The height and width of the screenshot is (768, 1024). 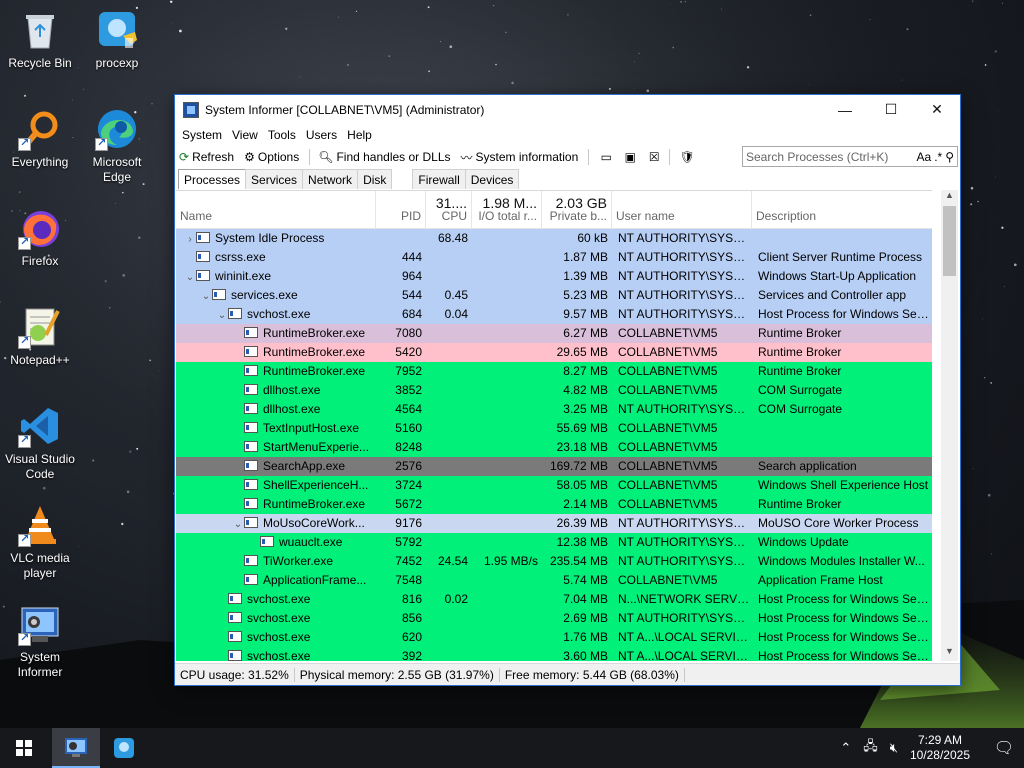 What do you see at coordinates (411, 599) in the screenshot?
I see `process-pid: 816` at bounding box center [411, 599].